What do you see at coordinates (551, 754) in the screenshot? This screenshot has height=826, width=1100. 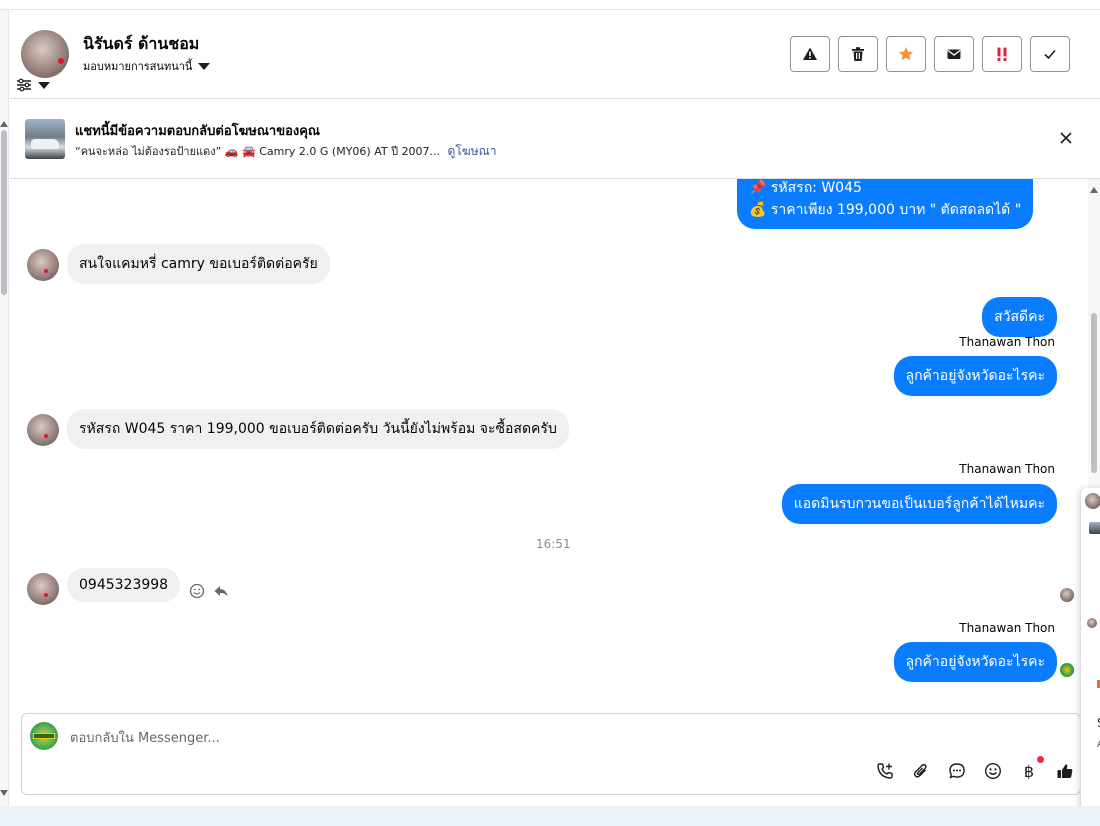 I see `message-composer: ฿` at bounding box center [551, 754].